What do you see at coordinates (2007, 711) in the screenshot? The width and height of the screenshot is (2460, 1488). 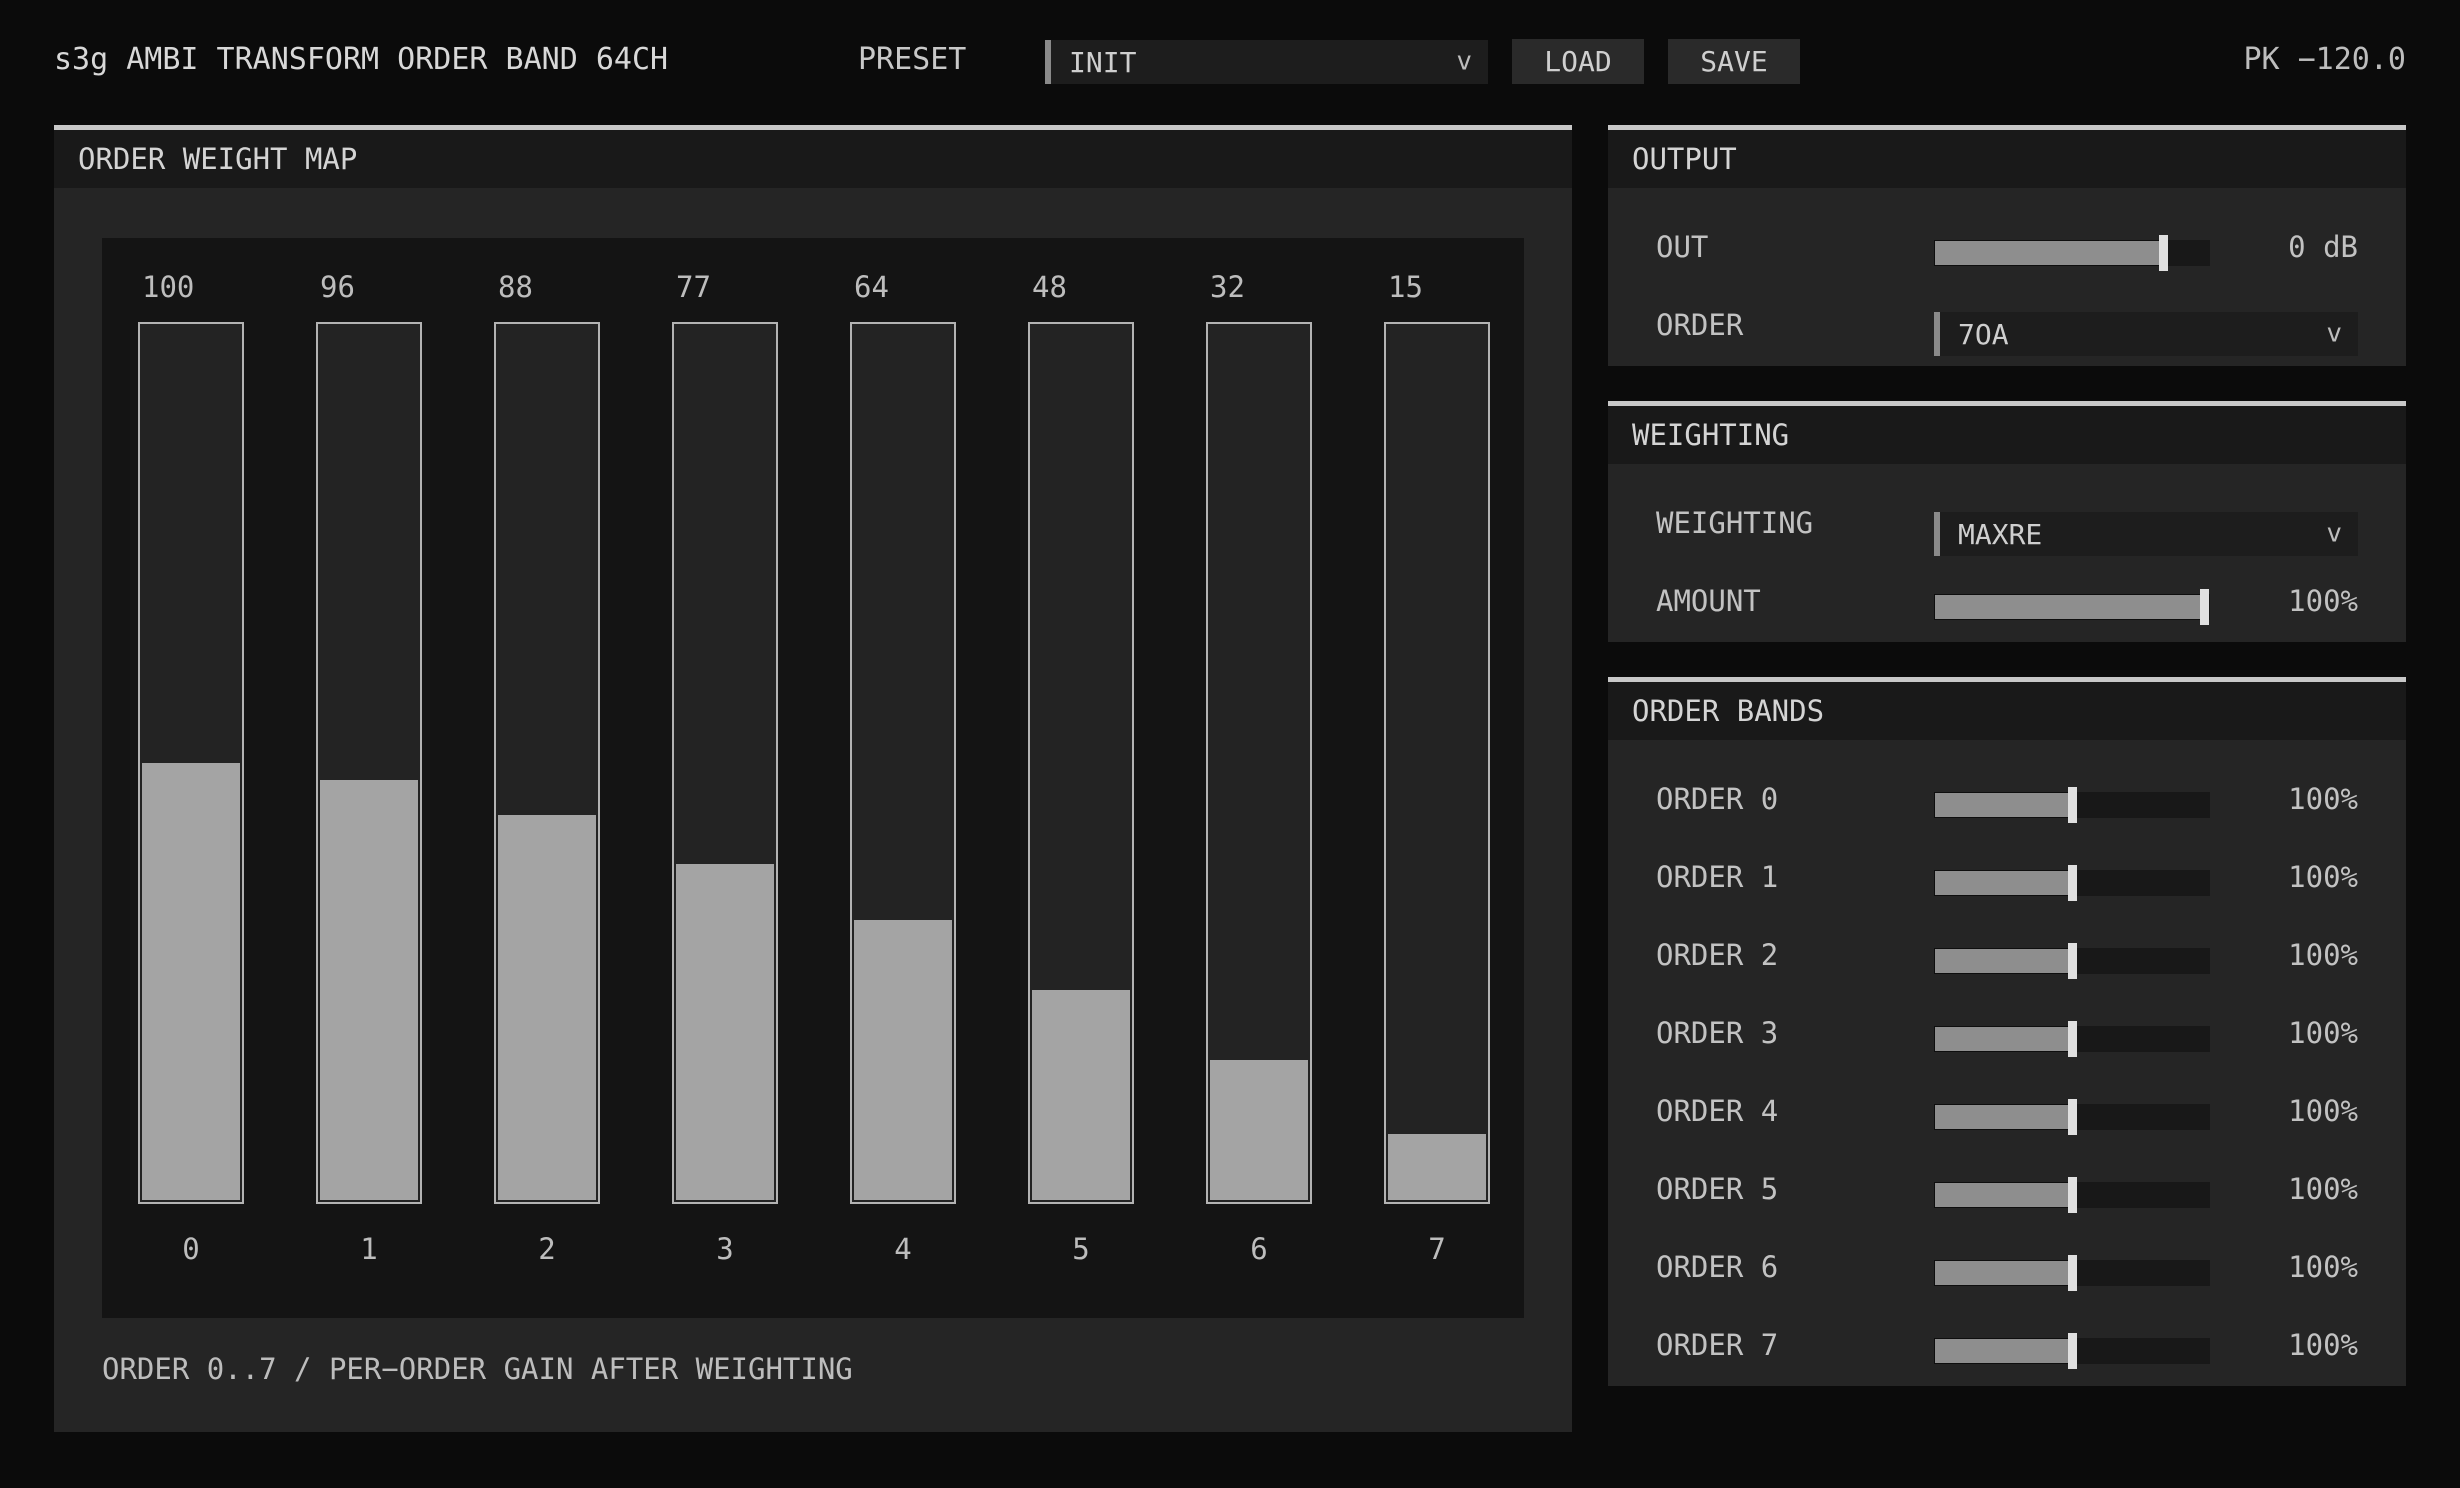 I see `panel-title: ORDER BANDS` at bounding box center [2007, 711].